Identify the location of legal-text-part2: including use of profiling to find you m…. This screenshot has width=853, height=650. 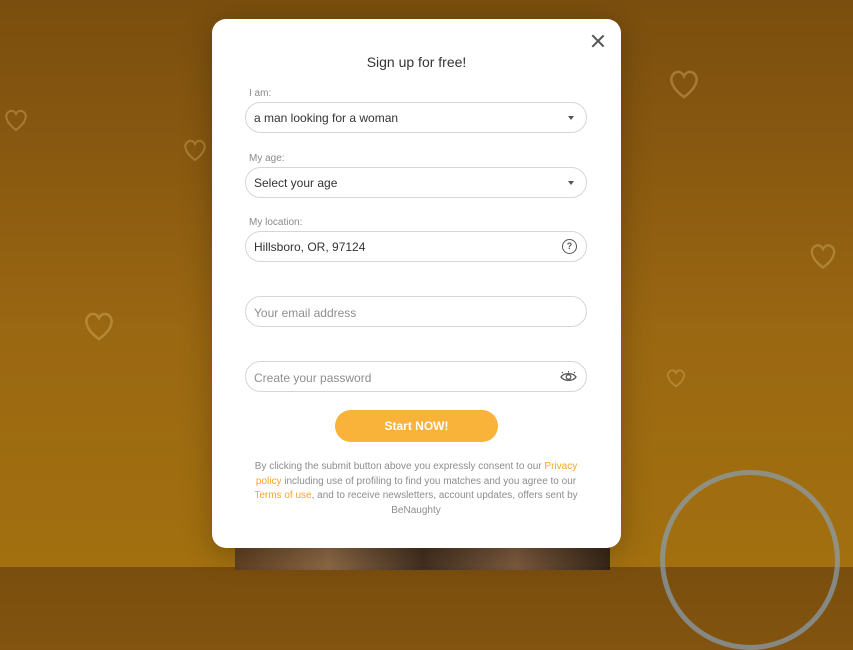
(430, 481).